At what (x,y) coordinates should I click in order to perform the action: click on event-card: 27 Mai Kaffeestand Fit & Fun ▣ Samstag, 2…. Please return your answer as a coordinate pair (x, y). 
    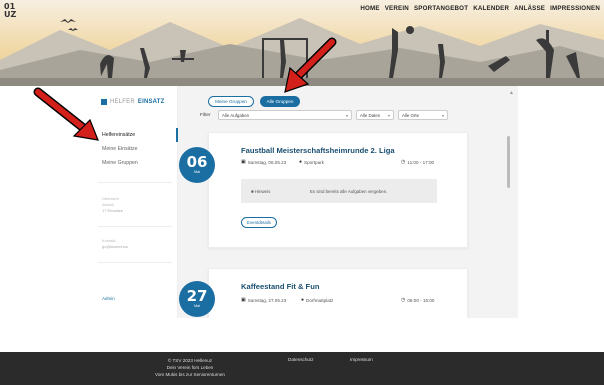
    Looking at the image, I should click on (323, 293).